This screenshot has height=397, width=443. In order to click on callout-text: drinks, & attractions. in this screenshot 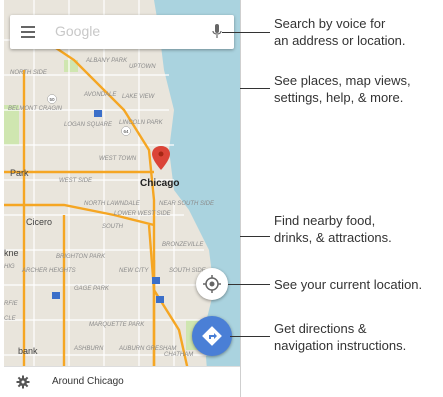, I will do `click(333, 237)`.